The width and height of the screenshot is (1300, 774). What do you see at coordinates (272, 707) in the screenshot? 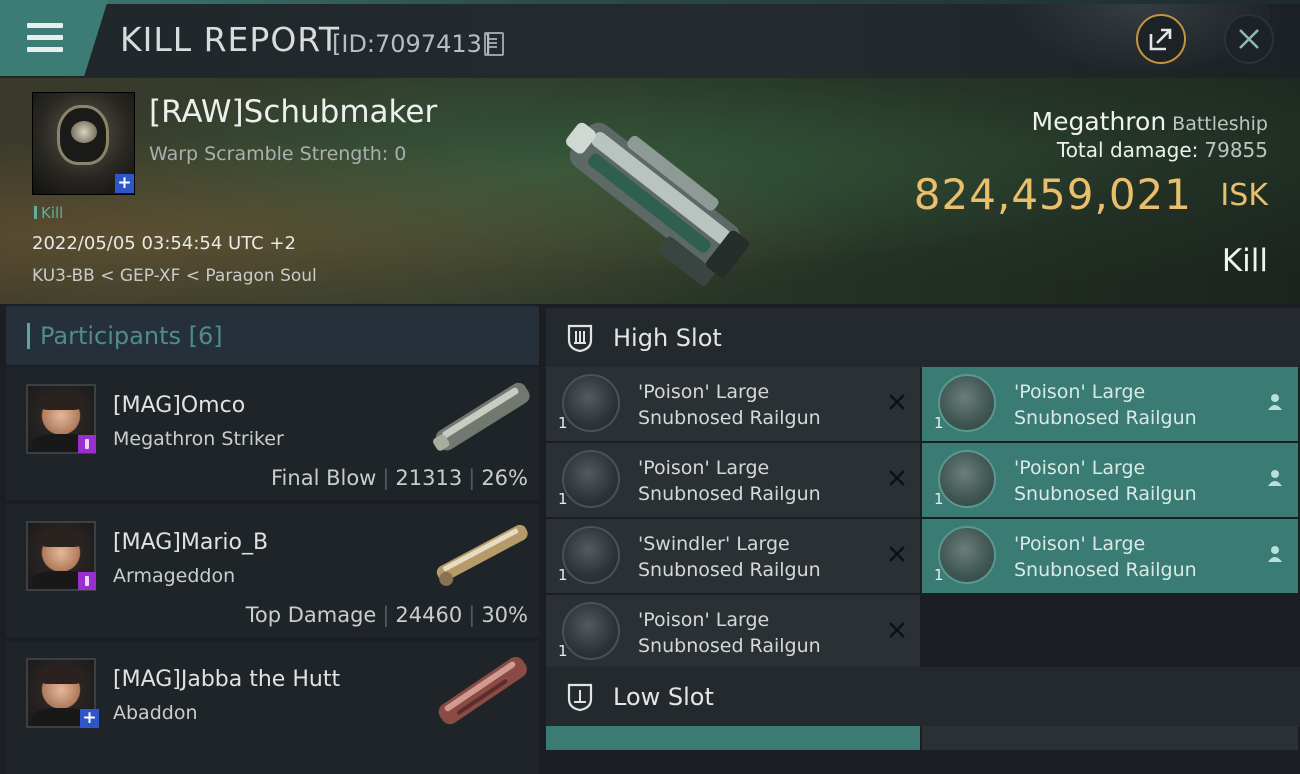
I see `participant-card: + [MAG]Jabba the Hutt Abaddon` at bounding box center [272, 707].